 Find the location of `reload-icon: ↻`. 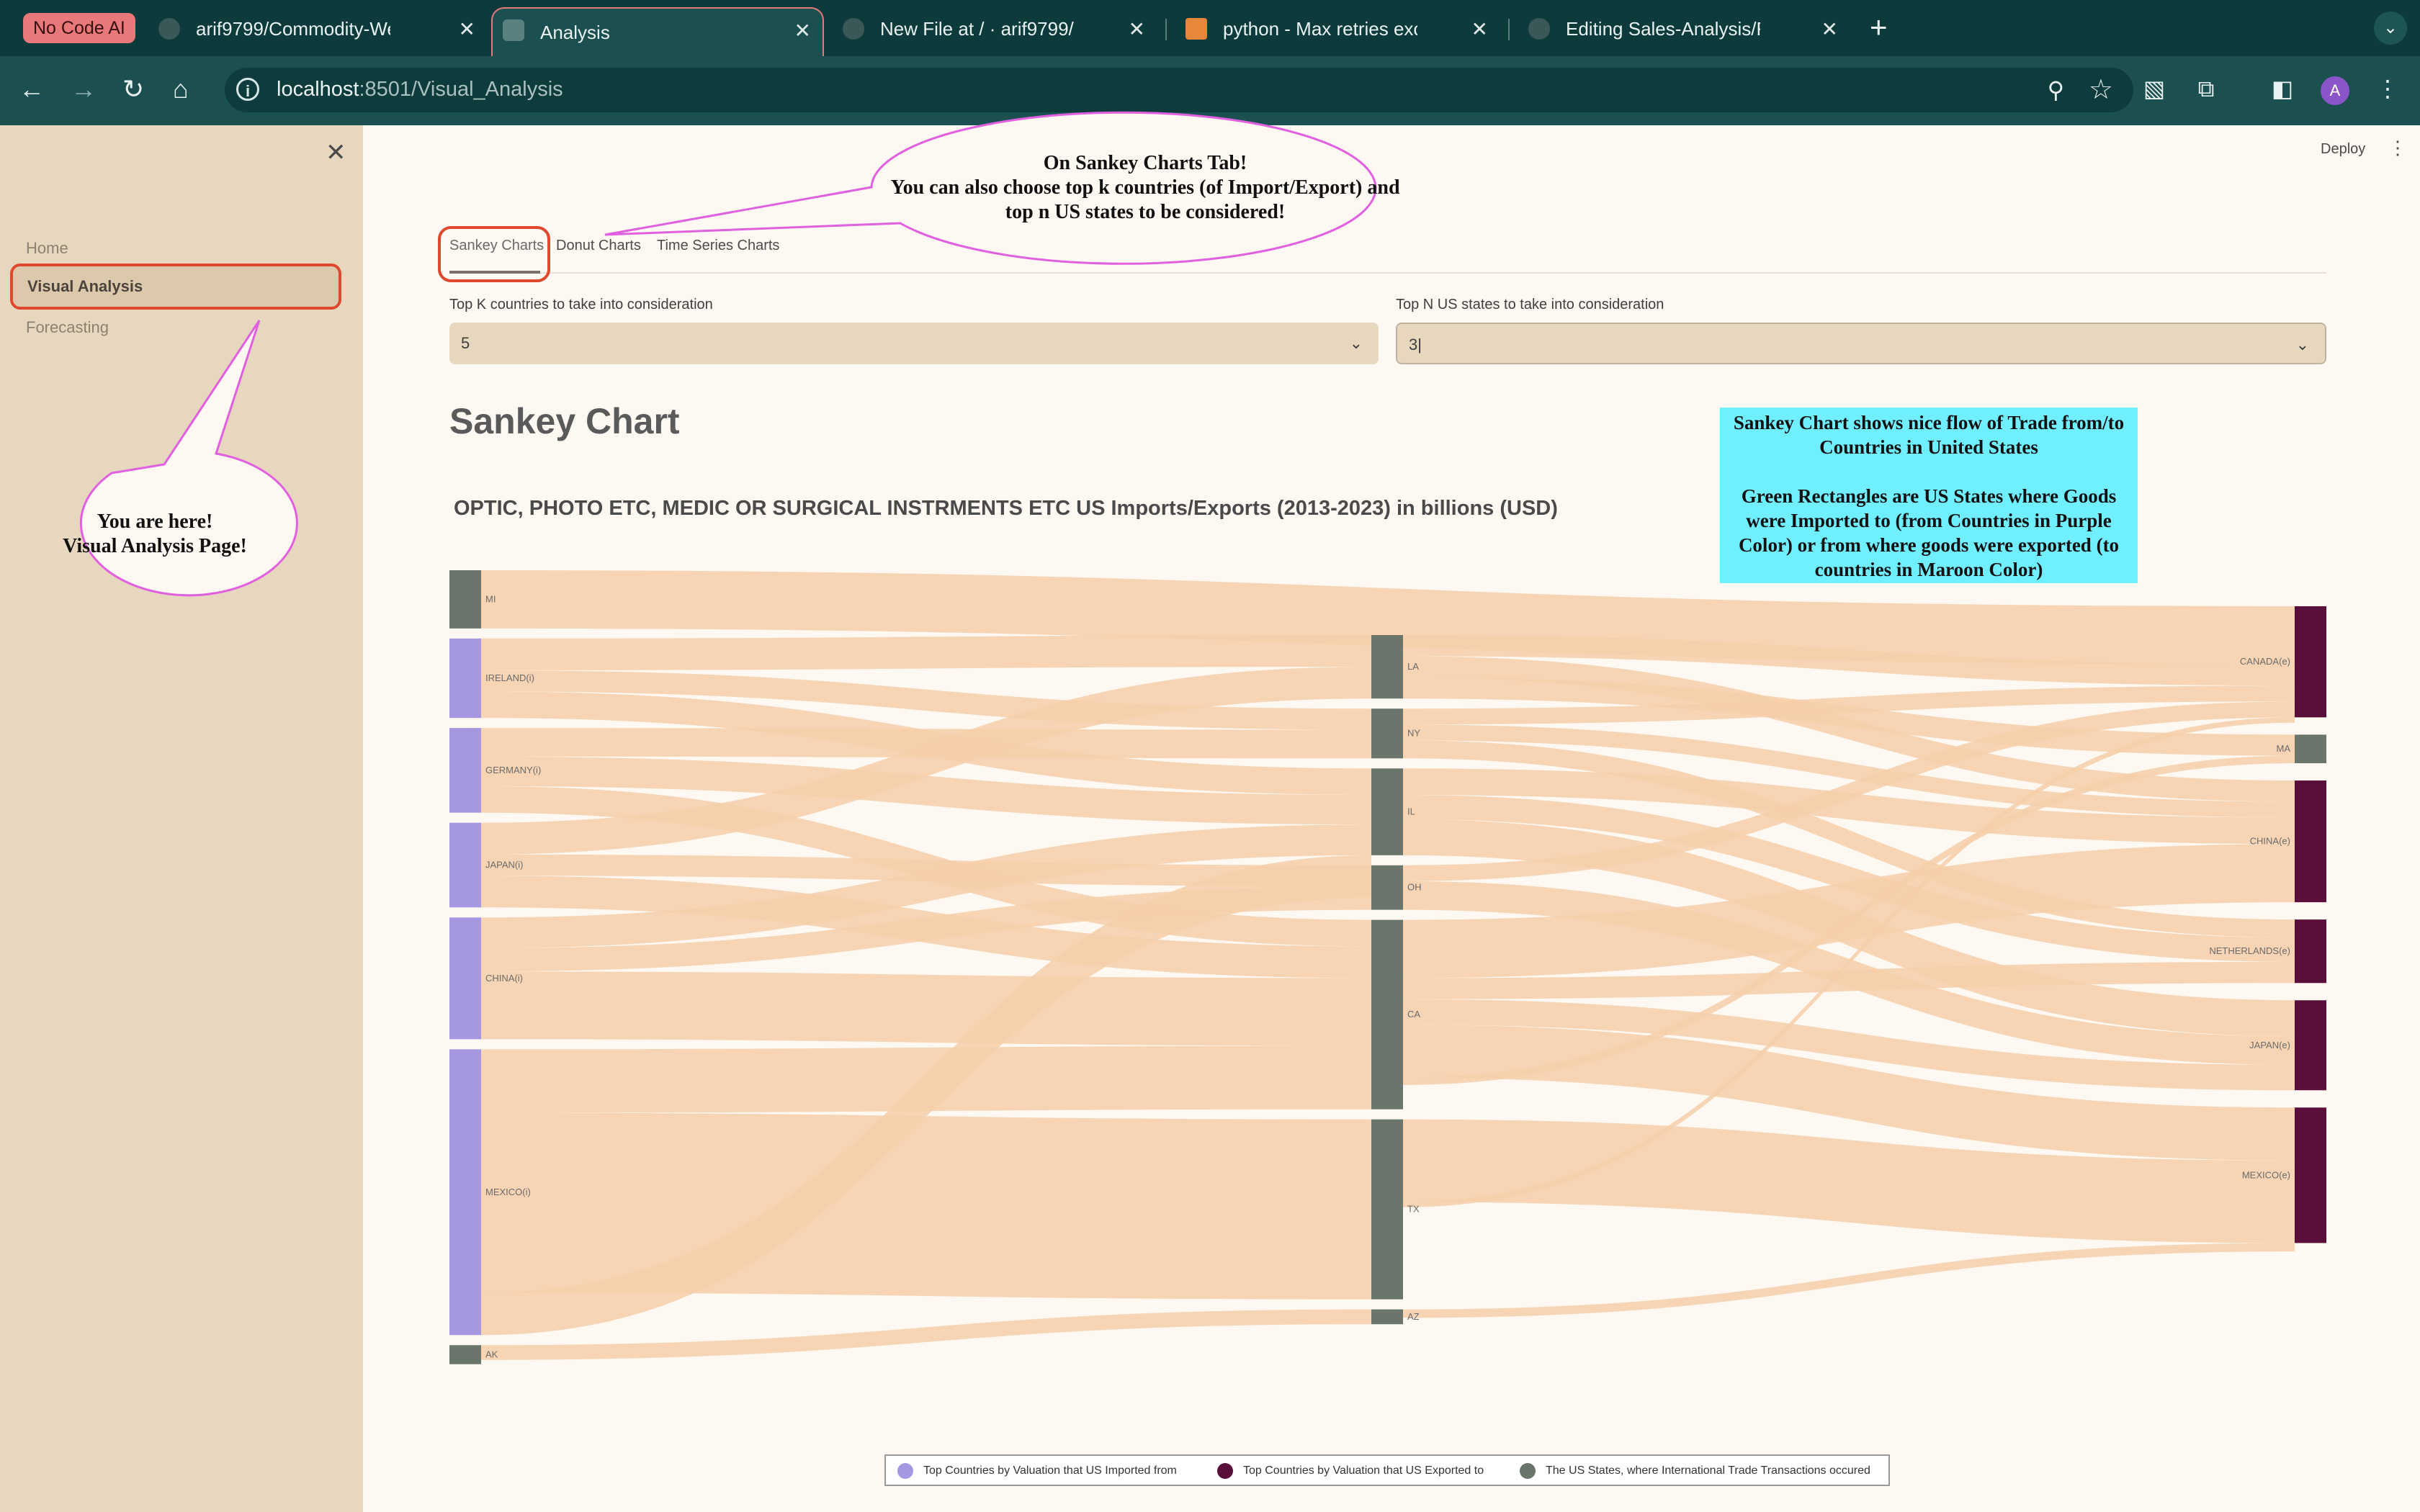

reload-icon: ↻ is located at coordinates (133, 89).